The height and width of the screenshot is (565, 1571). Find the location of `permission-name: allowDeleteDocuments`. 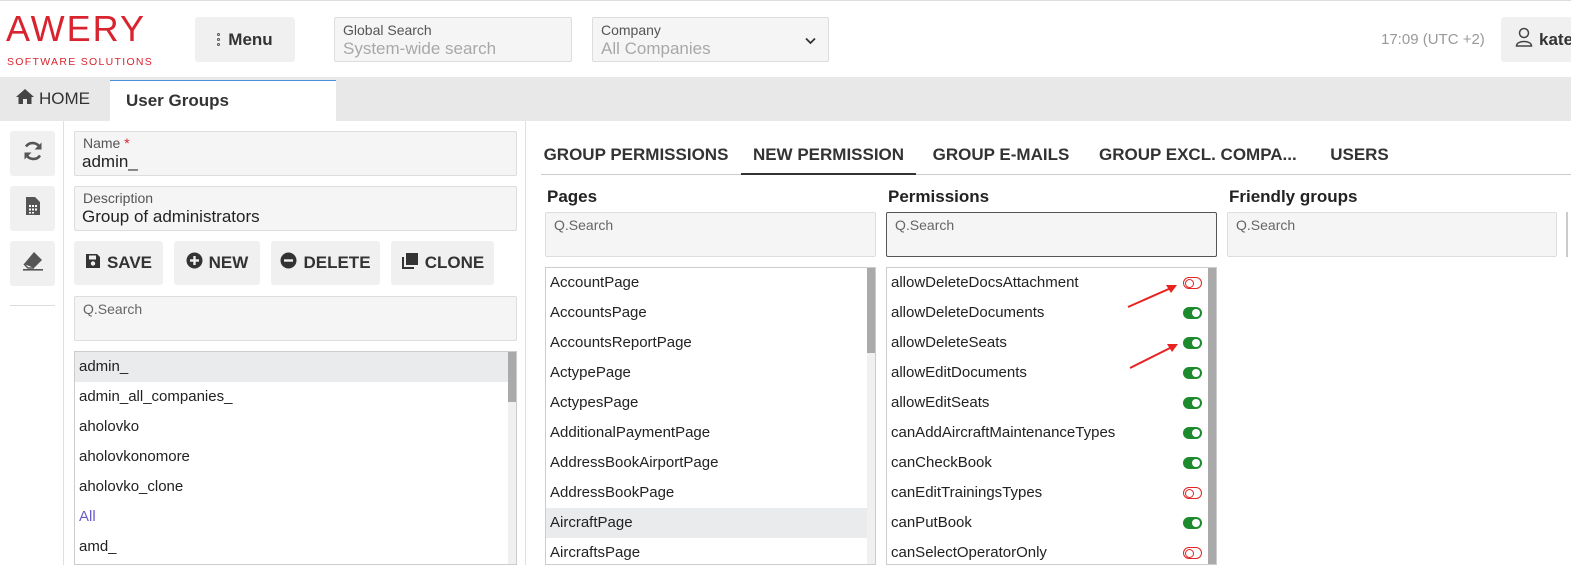

permission-name: allowDeleteDocuments is located at coordinates (968, 312).